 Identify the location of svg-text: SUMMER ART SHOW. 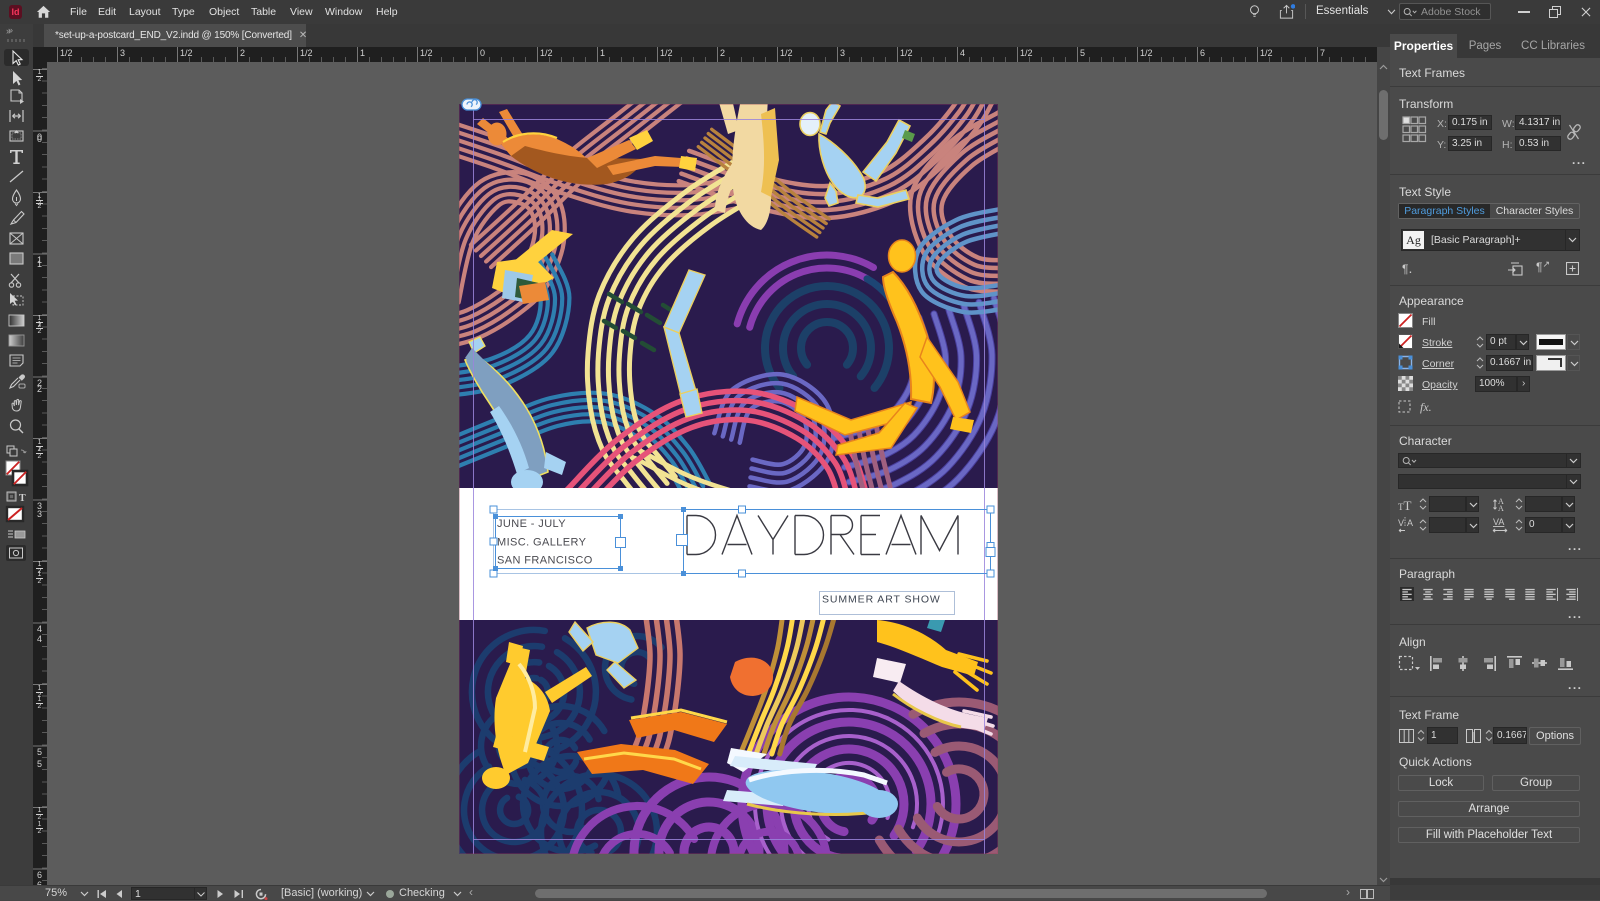
(881, 600).